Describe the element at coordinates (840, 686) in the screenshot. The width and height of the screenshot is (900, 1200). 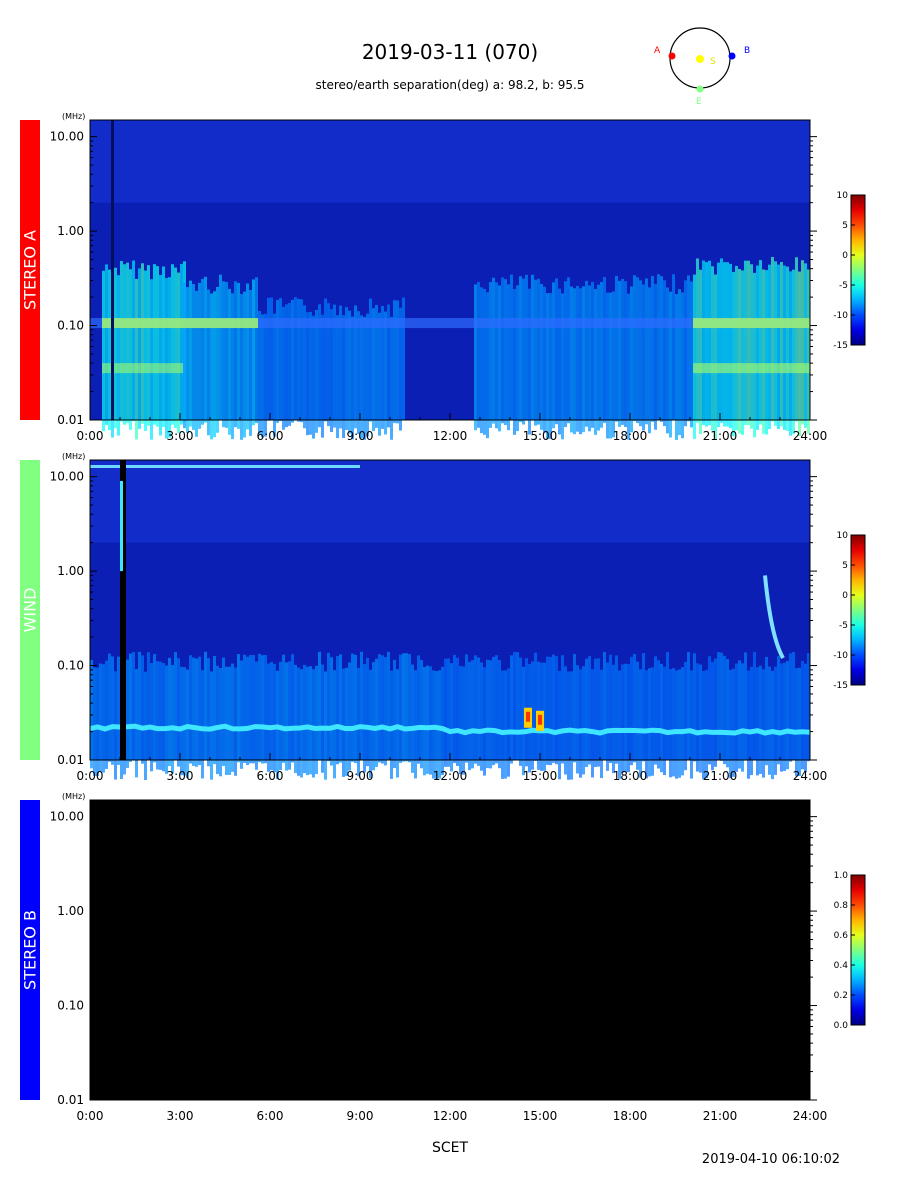
I see `colorbar-tick-label: -15` at that location.